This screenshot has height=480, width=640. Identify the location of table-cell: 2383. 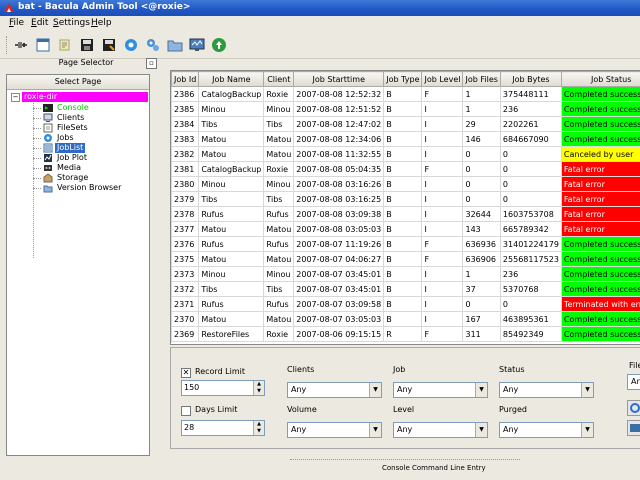
(185, 139).